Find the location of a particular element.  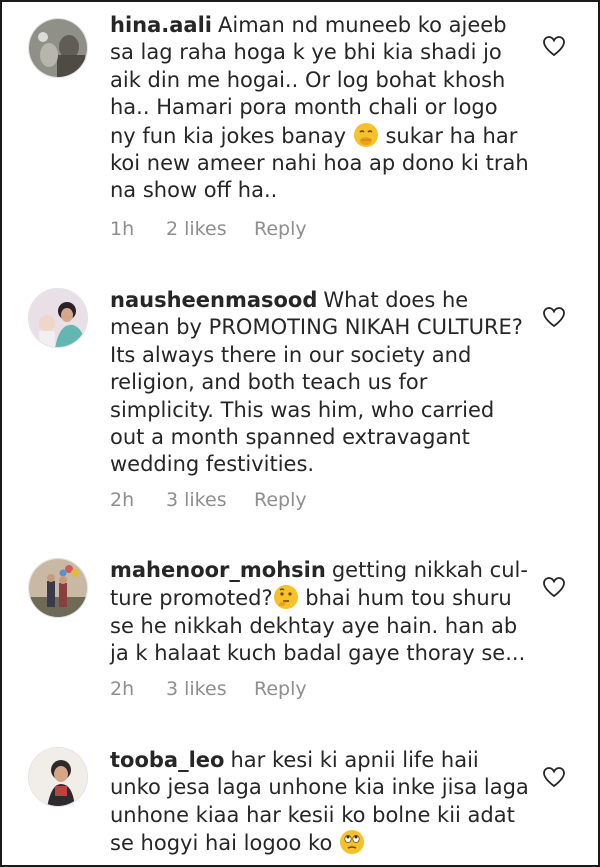

comment-likes-count: 2 likes is located at coordinates (210, 229).